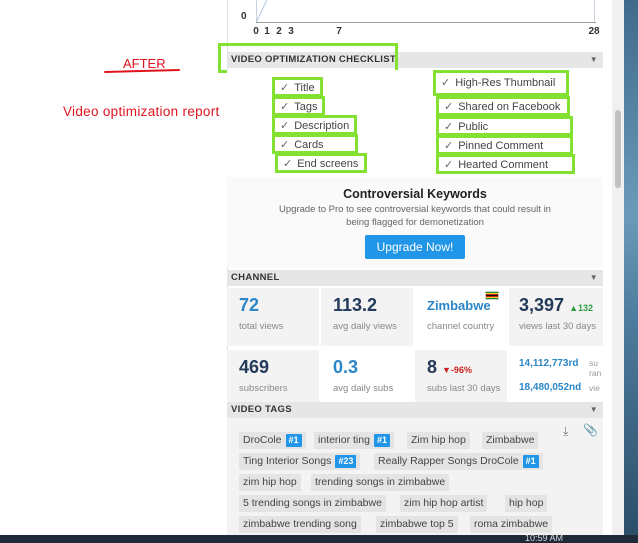 The image size is (638, 543). Describe the element at coordinates (267, 11) in the screenshot. I see `chart-series-line` at that location.